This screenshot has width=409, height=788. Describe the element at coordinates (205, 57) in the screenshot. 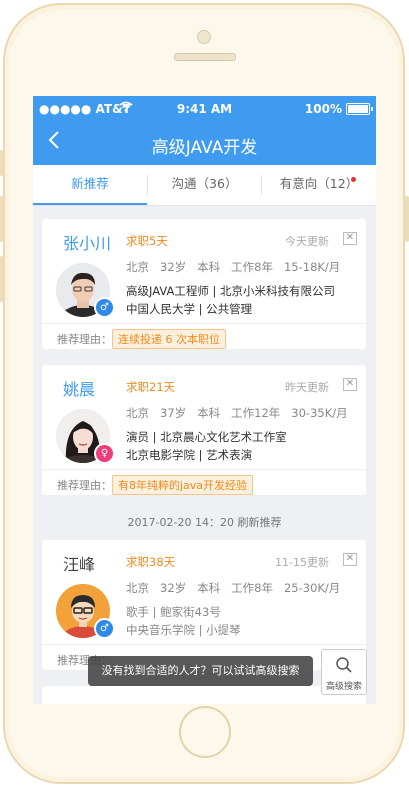

I see `phone-speaker` at that location.